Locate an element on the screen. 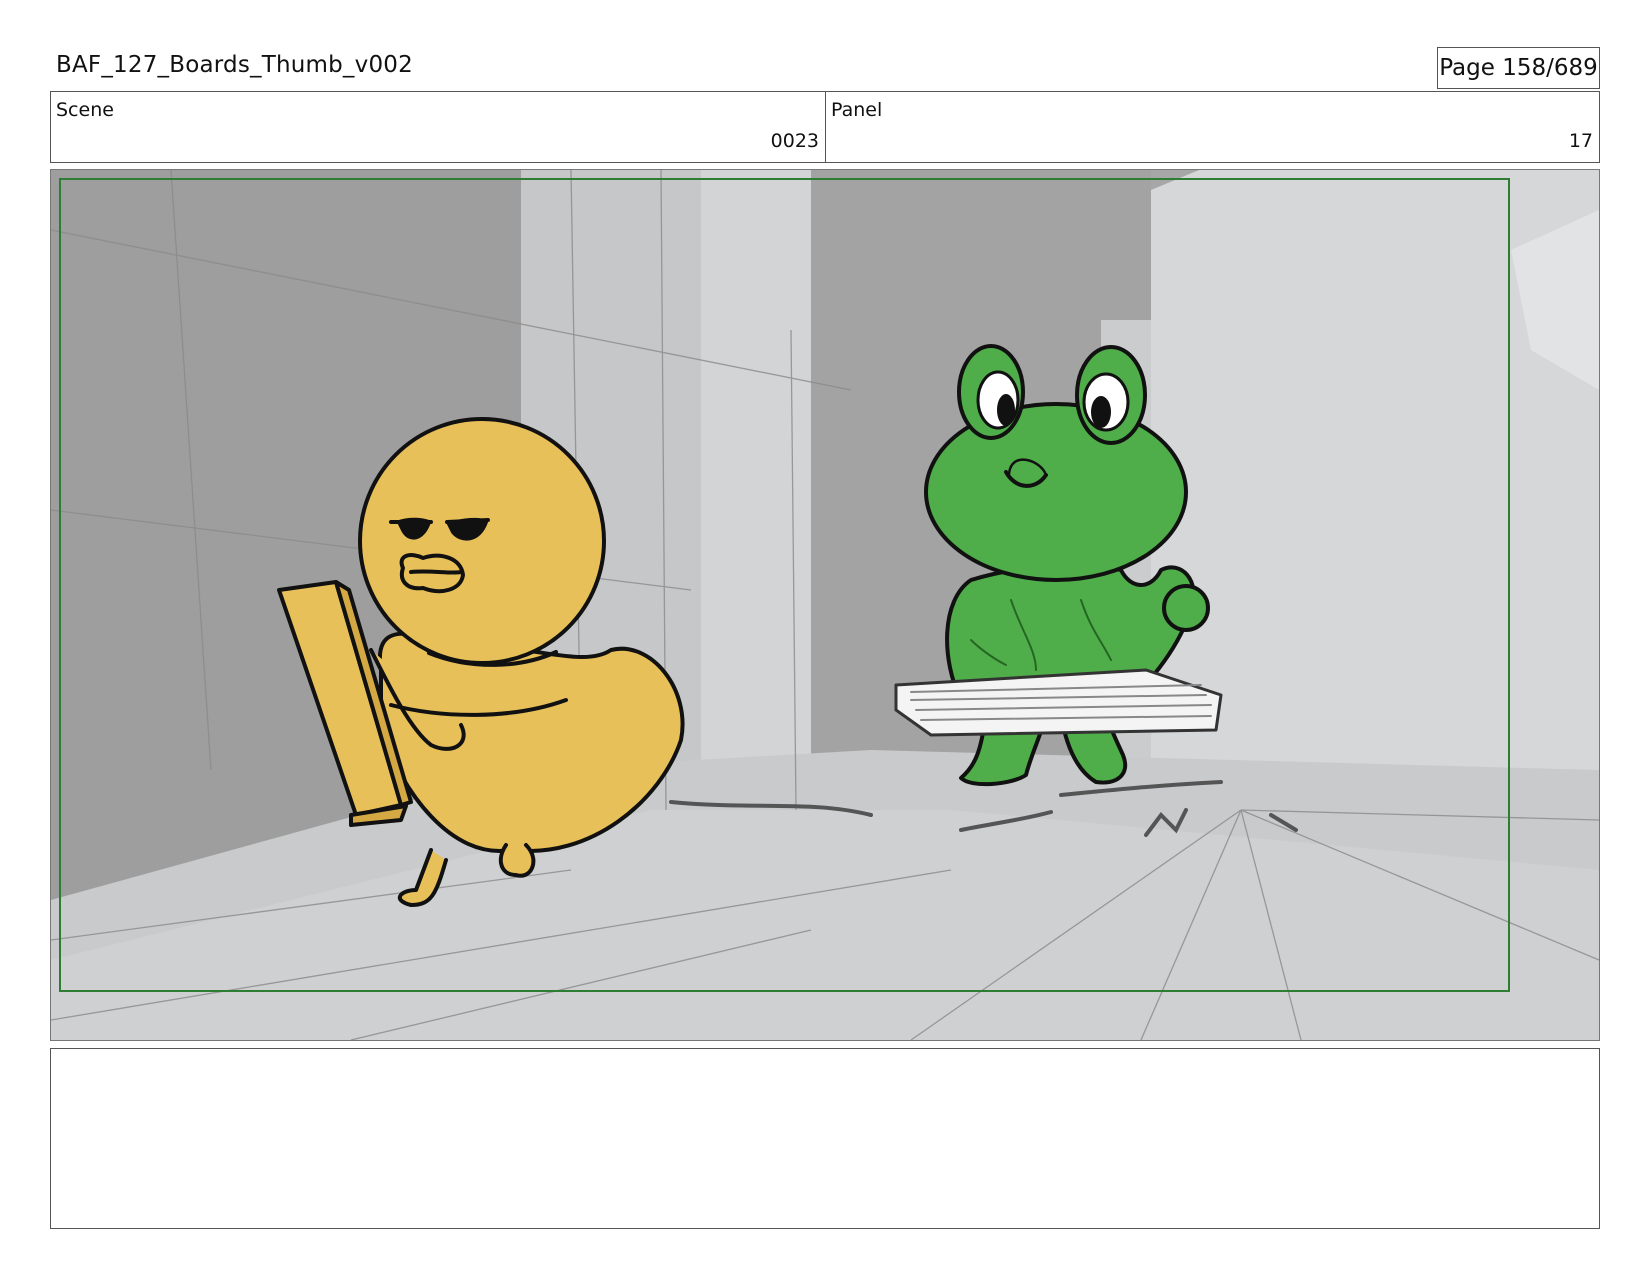 Image resolution: width=1650 pixels, height=1275 pixels. panel-label: Panel is located at coordinates (857, 110).